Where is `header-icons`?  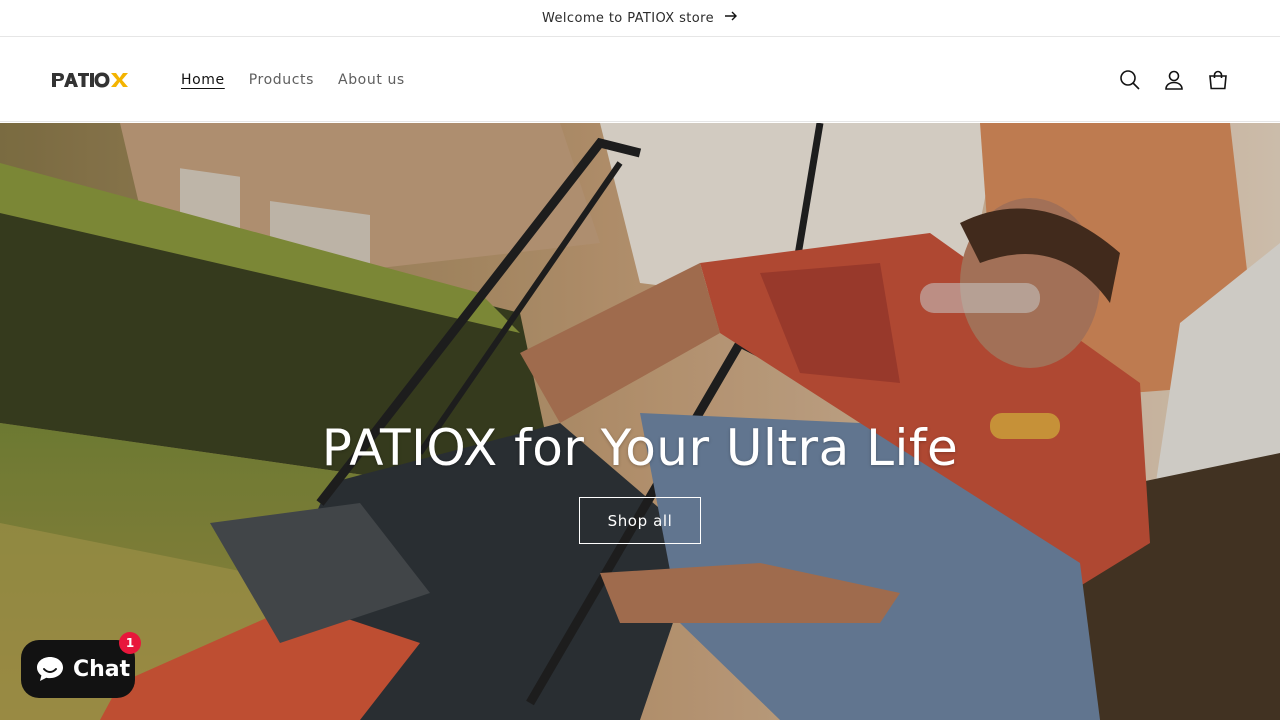 header-icons is located at coordinates (1174, 80).